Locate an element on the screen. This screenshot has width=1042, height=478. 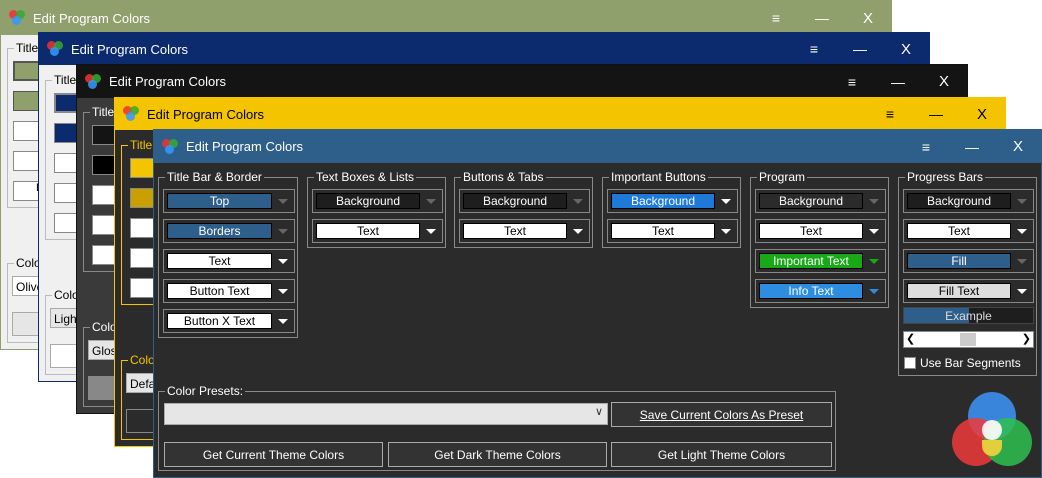
preset-select: ∨ is located at coordinates (386, 414).